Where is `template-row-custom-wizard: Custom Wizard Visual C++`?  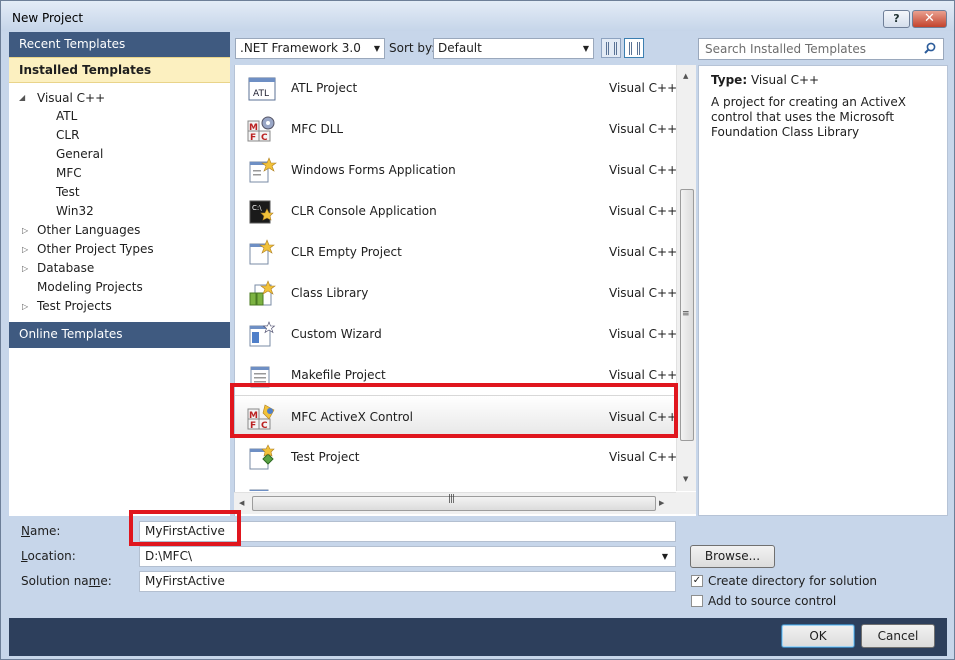
template-row-custom-wizard: Custom Wizard Visual C++ is located at coordinates (456, 333).